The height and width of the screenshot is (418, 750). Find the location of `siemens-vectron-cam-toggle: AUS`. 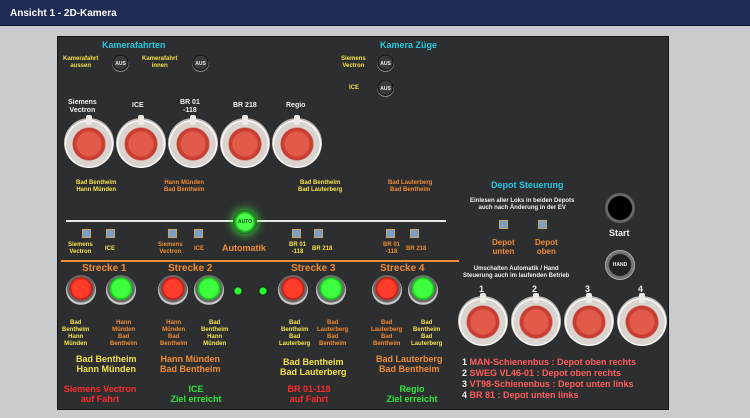

siemens-vectron-cam-toggle: AUS is located at coordinates (385, 63).